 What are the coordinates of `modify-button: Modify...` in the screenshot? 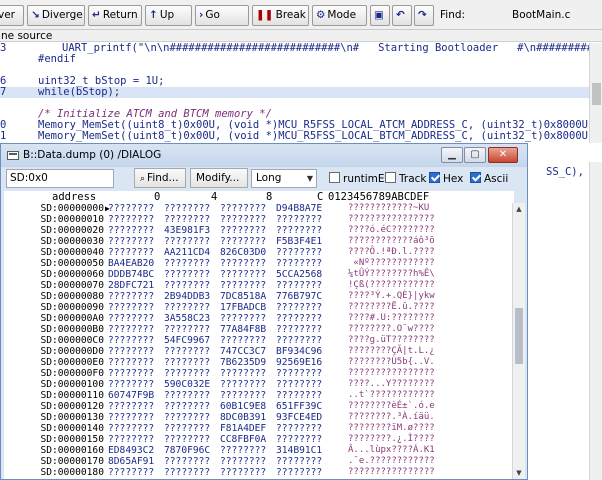 It's located at (219, 178).